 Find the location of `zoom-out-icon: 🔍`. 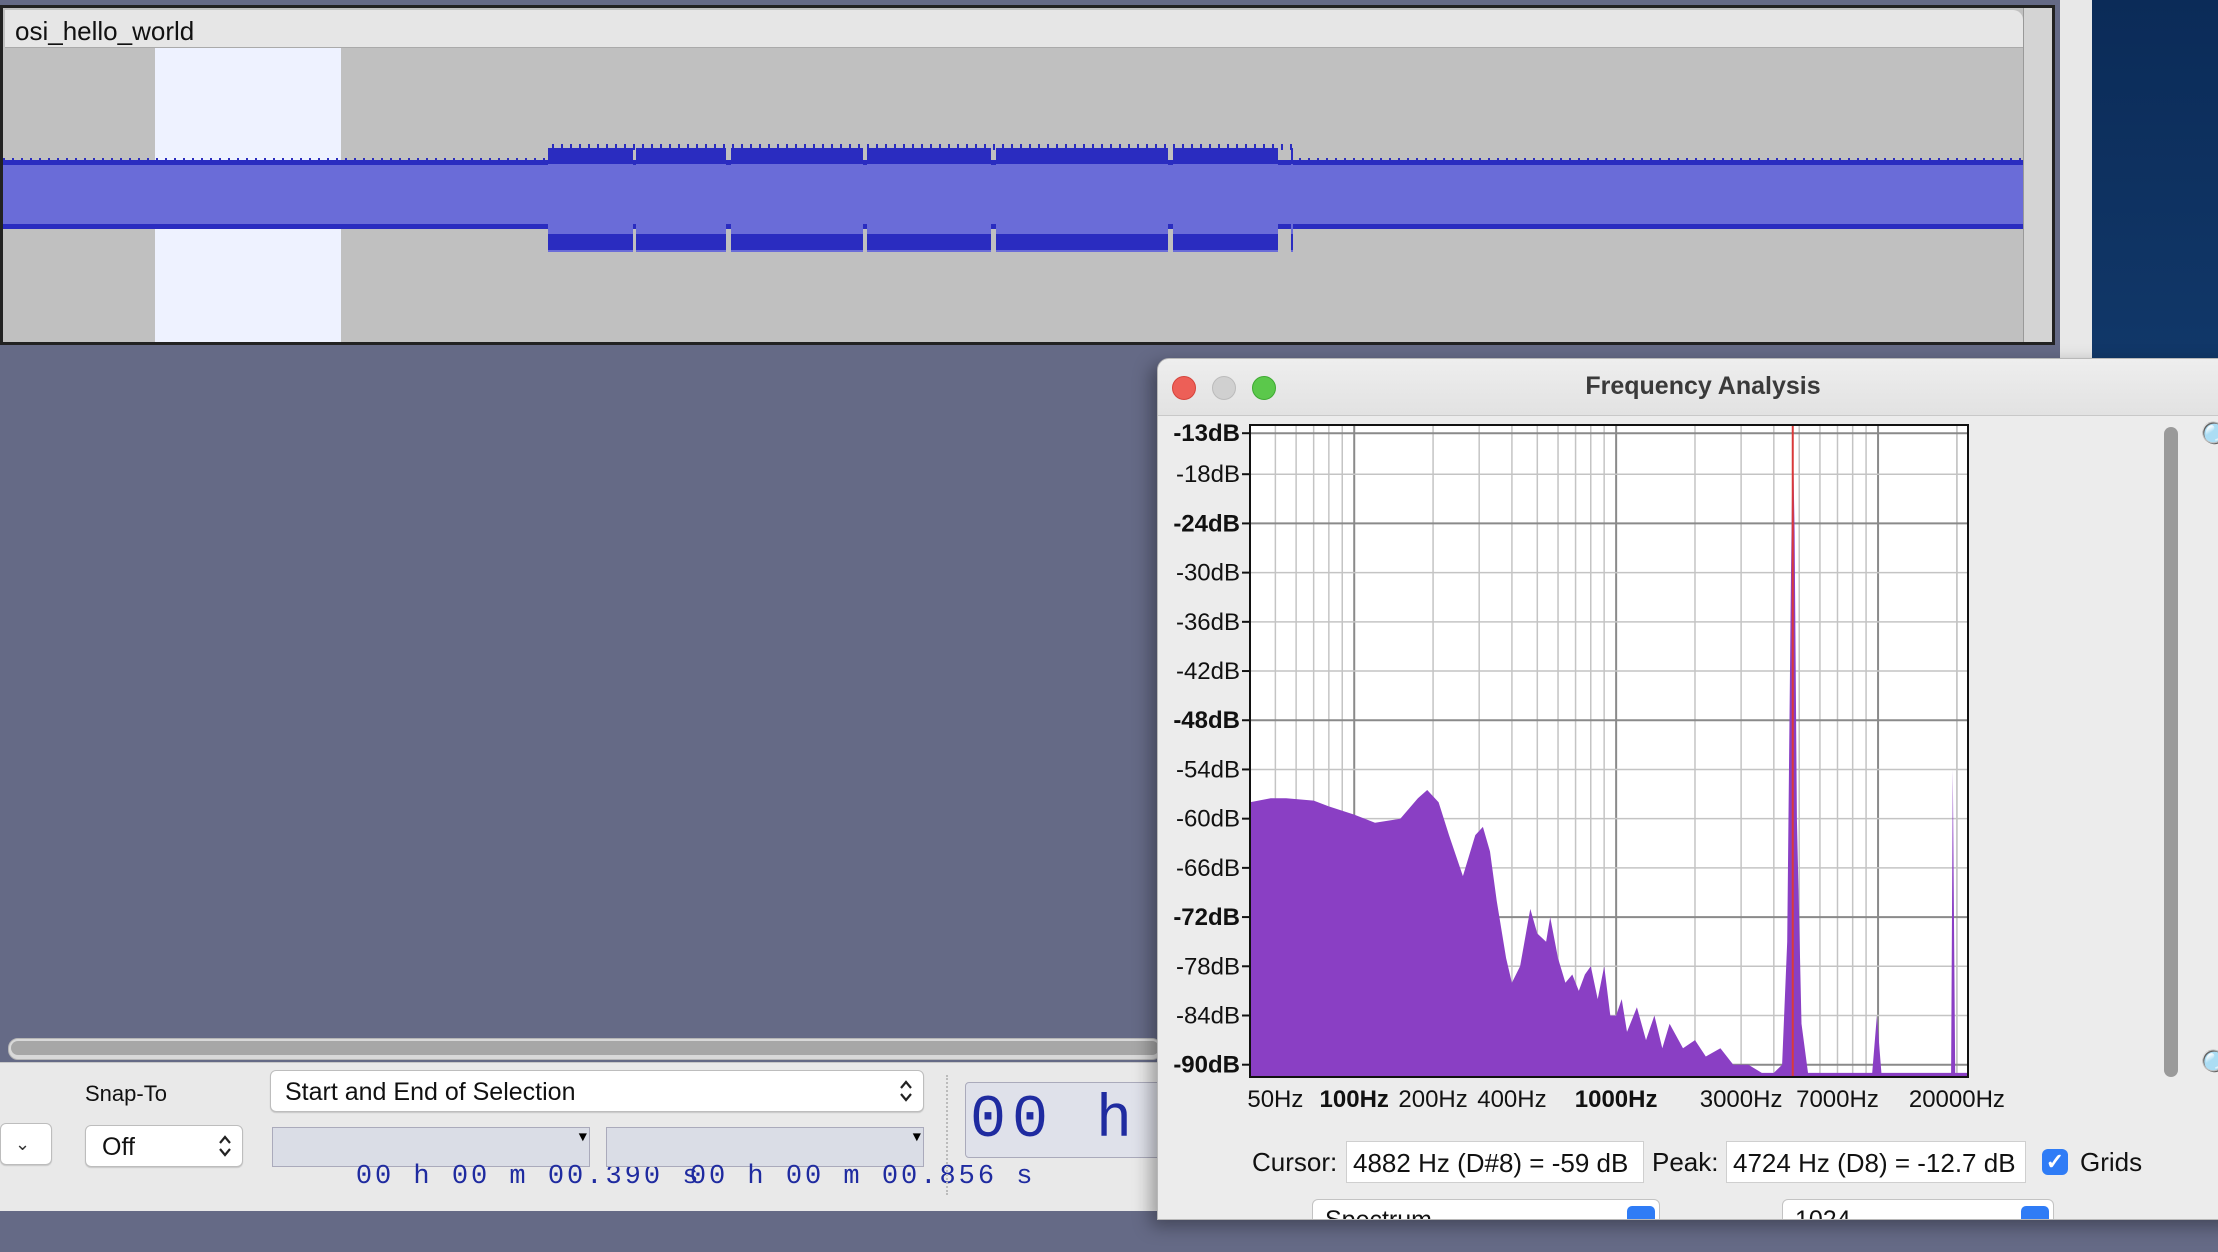

zoom-out-icon: 🔍 is located at coordinates (2209, 1066).